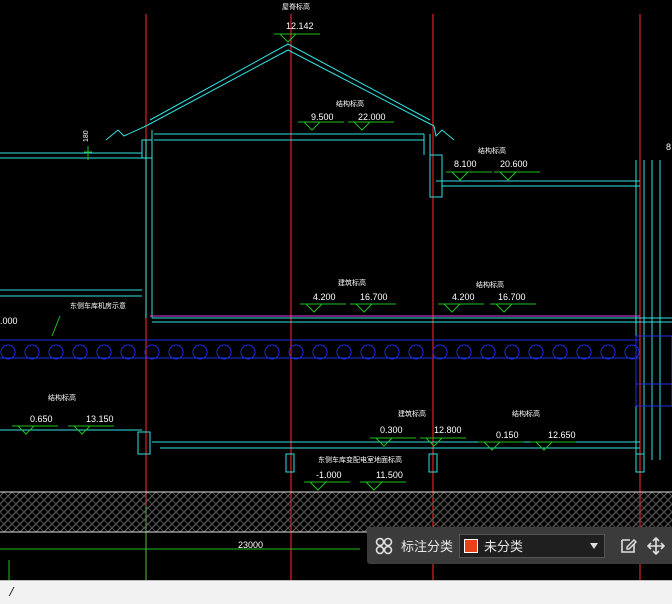 This screenshot has width=672, height=604. I want to click on move-icon, so click(656, 546).